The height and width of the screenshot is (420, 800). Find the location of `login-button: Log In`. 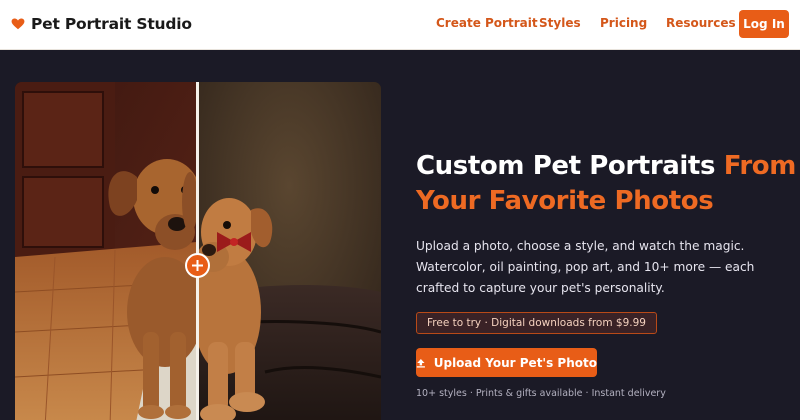

login-button: Log In is located at coordinates (764, 24).